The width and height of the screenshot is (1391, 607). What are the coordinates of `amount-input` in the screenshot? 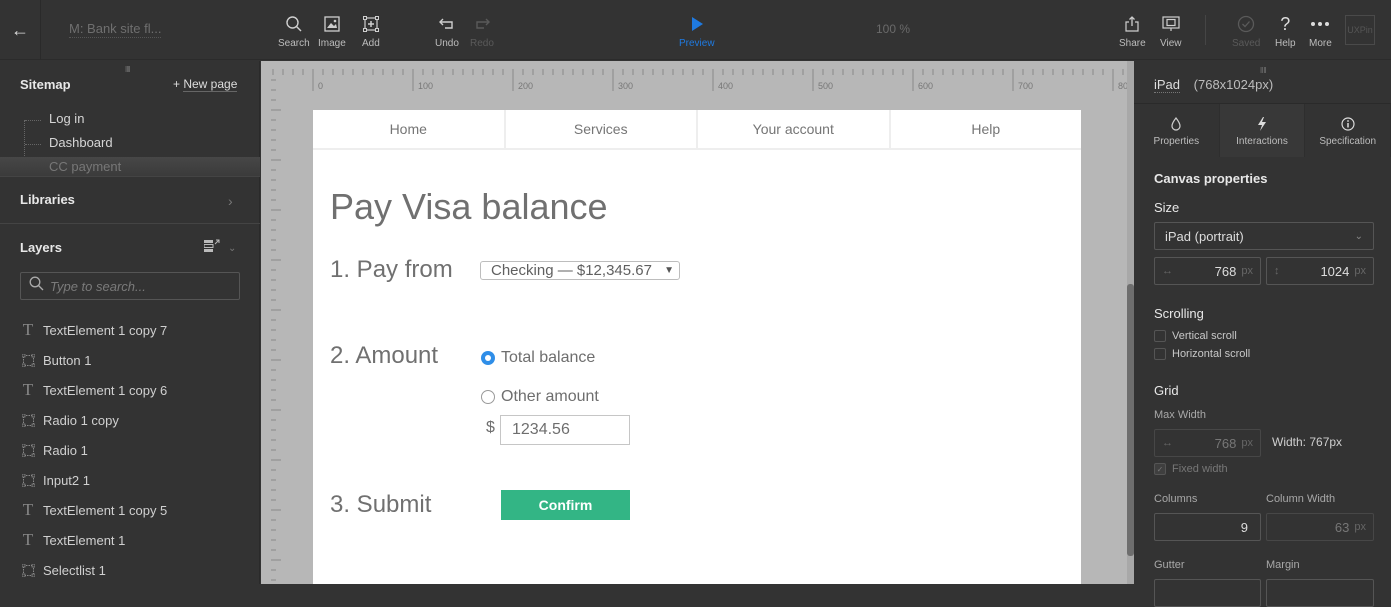 It's located at (565, 430).